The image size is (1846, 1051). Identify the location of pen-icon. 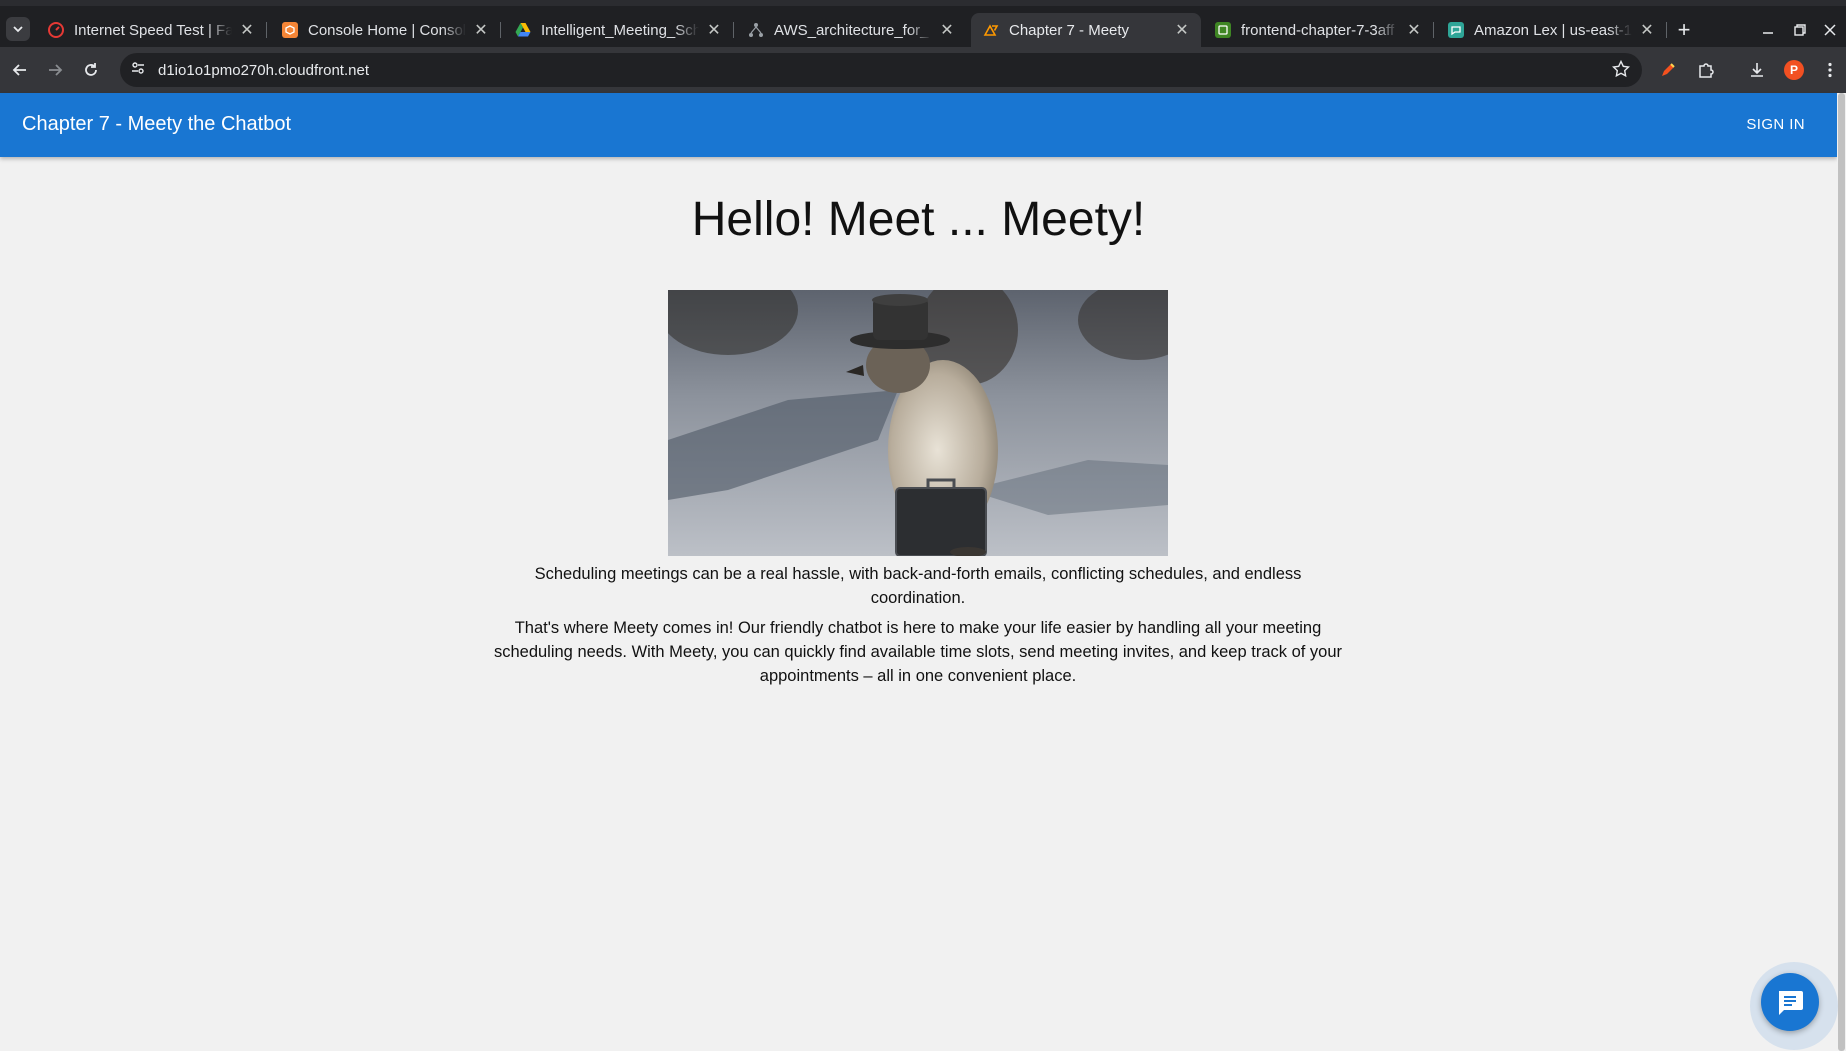
(1668, 69).